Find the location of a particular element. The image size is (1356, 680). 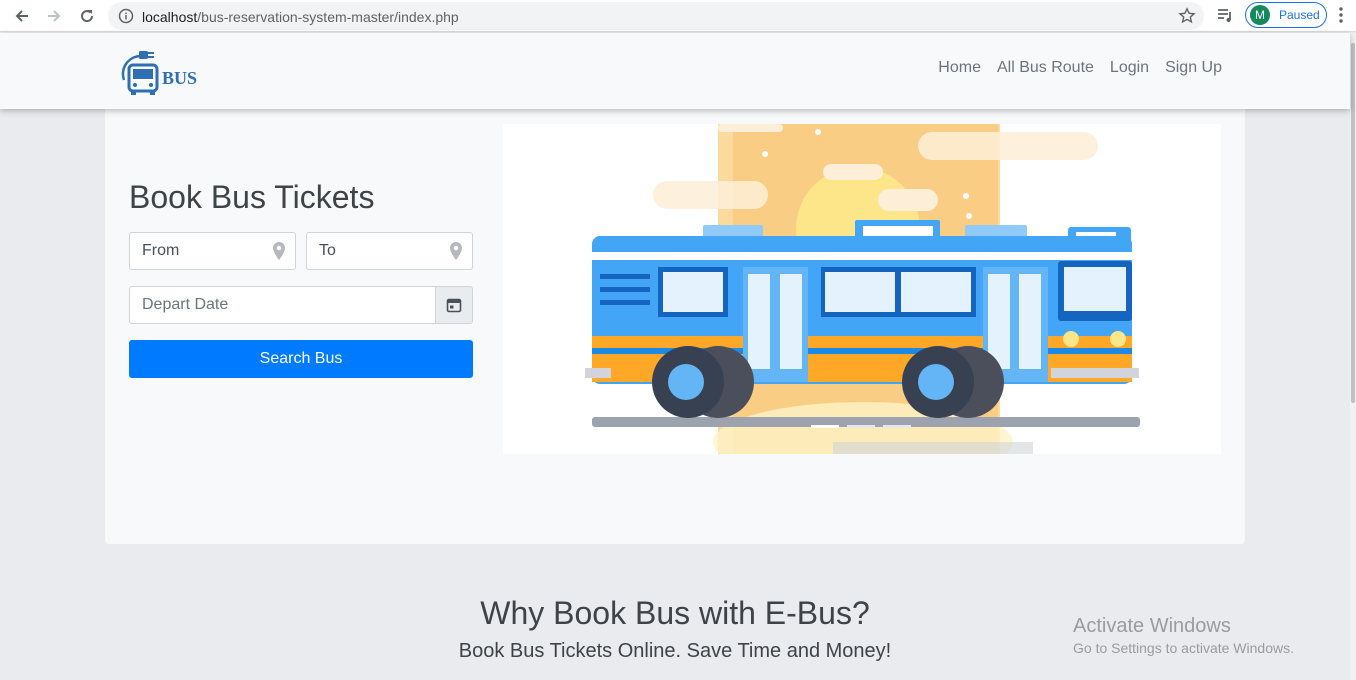

forward-icon is located at coordinates (54, 16).